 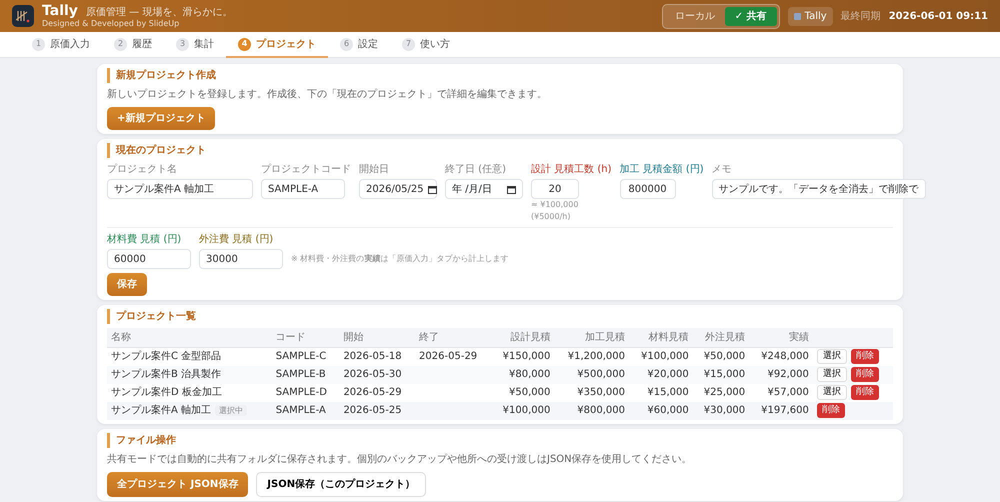 I want to click on field-label: 材料費 見積 (円), so click(x=144, y=239).